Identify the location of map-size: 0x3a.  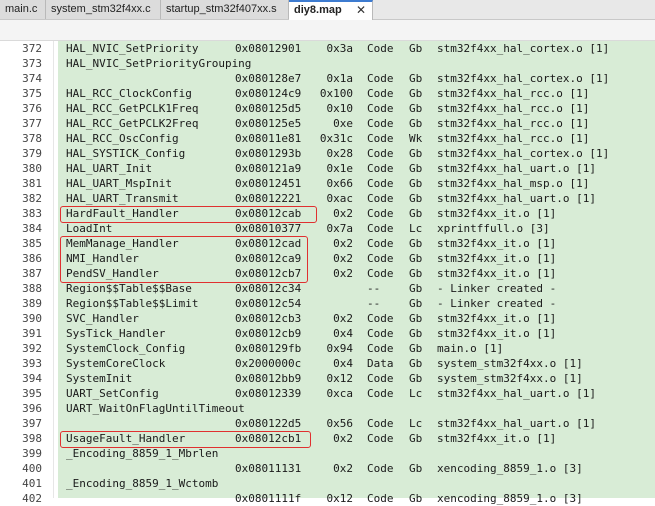
(340, 48).